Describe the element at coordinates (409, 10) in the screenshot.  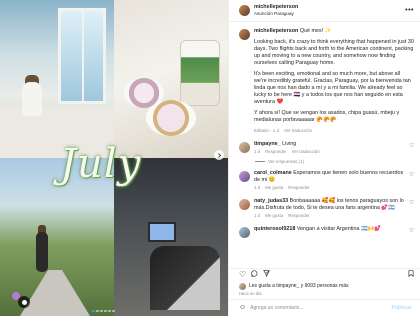
I see `more-horizontal-icon: •••` at that location.